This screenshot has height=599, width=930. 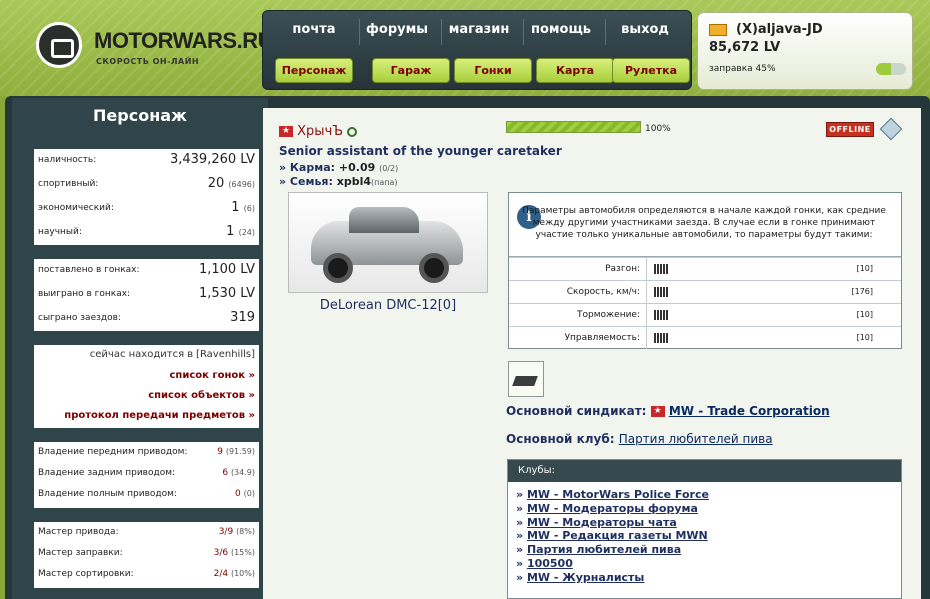 I want to click on message-icon, so click(x=891, y=129).